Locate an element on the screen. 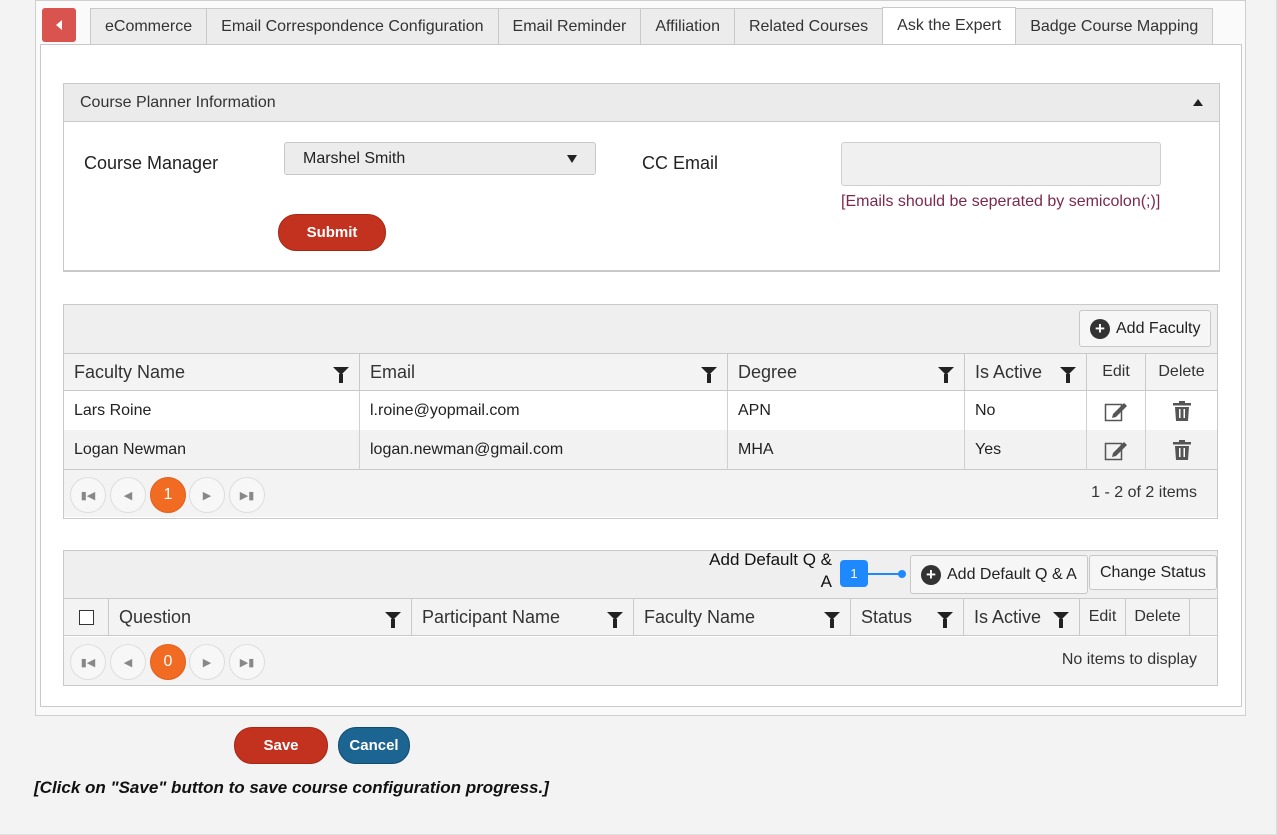 The width and height of the screenshot is (1277, 835). tab-ecommerce: eCommerce is located at coordinates (149, 26).